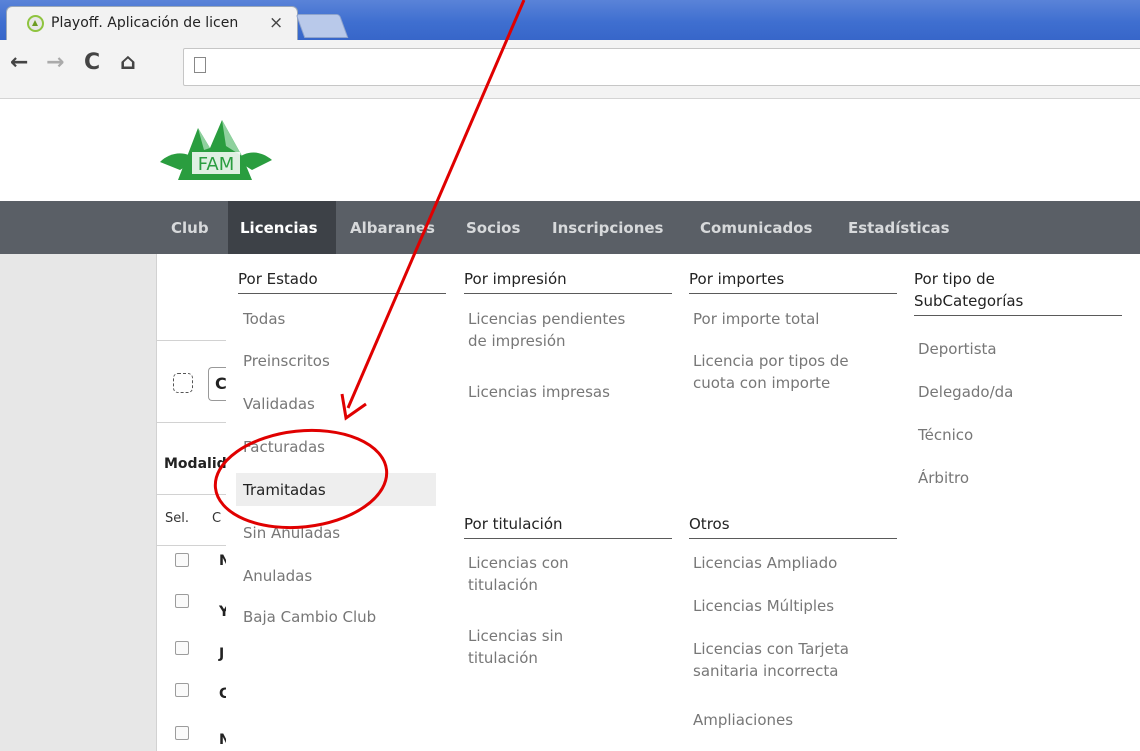  I want to click on menu-item-licencias-impresas: Licencias impresas, so click(539, 392).